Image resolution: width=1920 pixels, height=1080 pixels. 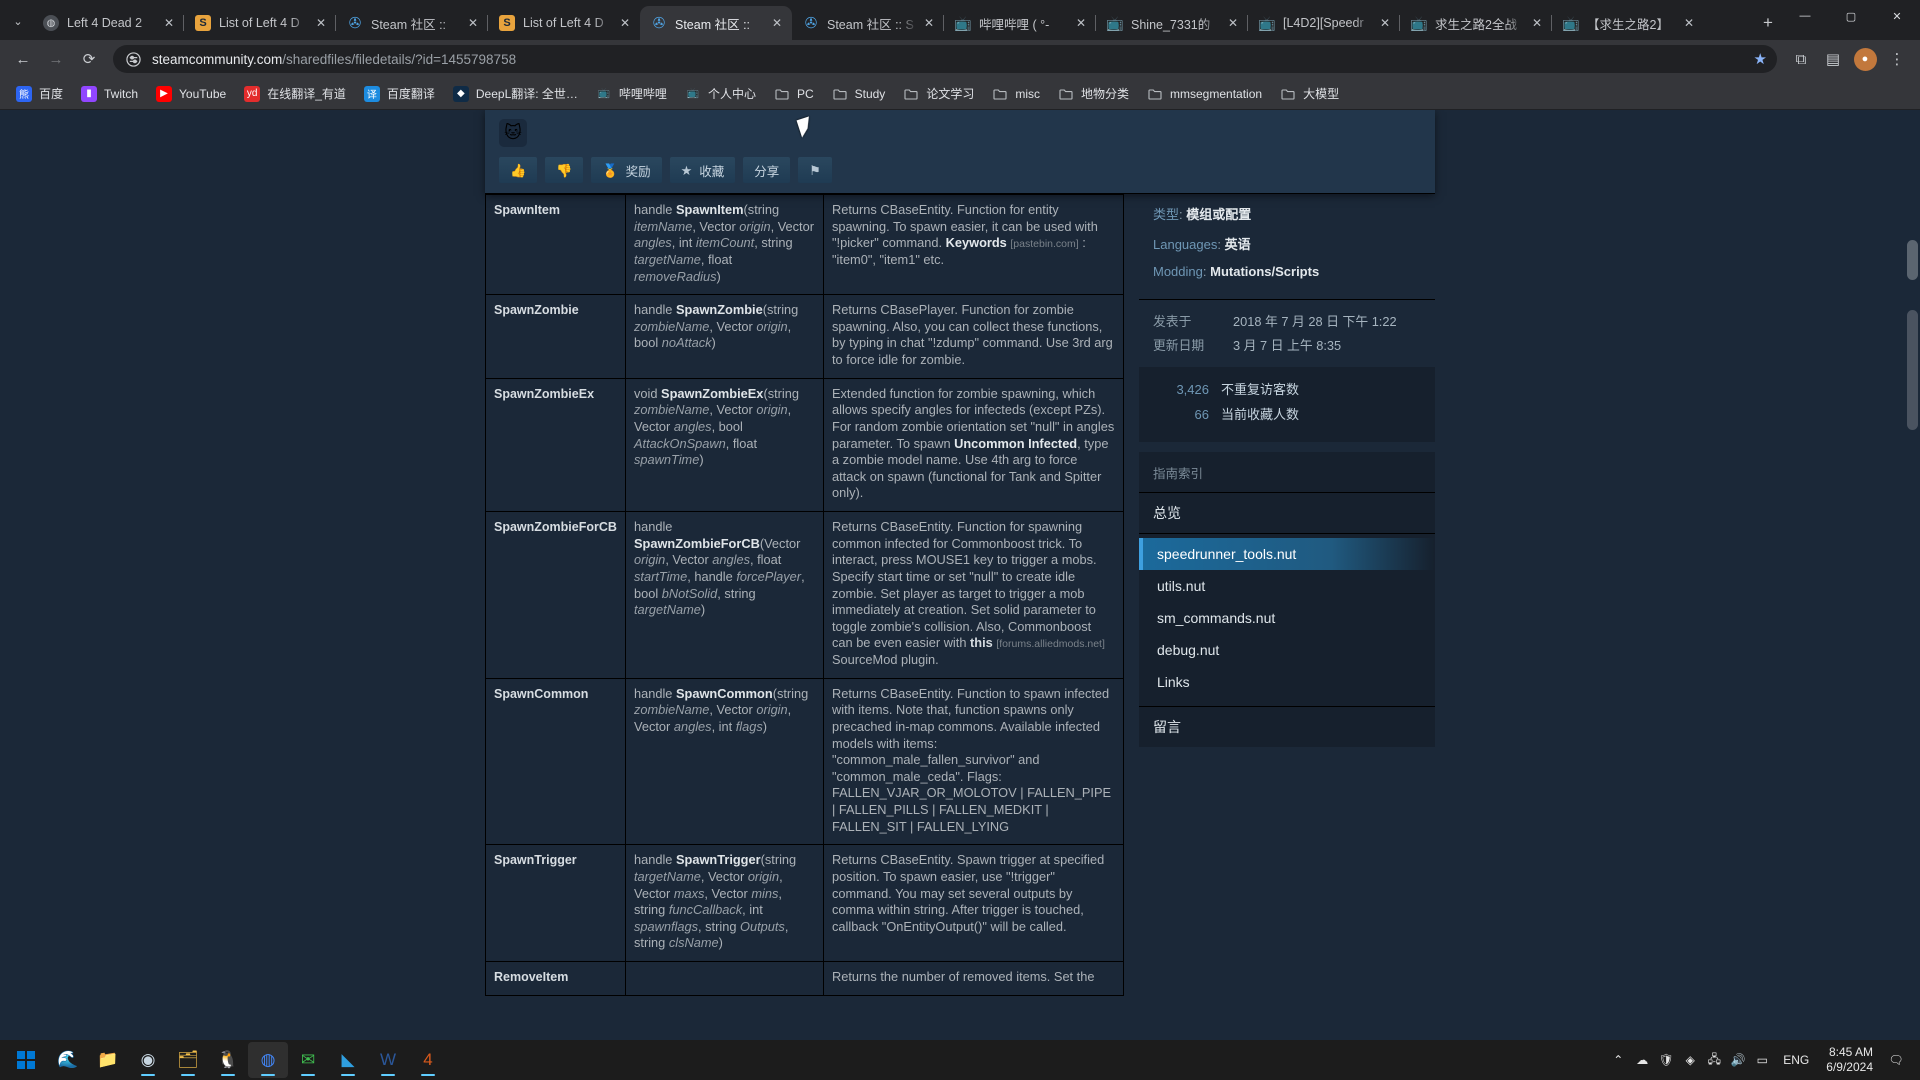 I want to click on clock: 8:45 AM 6/9/2024, so click(x=1849, y=1060).